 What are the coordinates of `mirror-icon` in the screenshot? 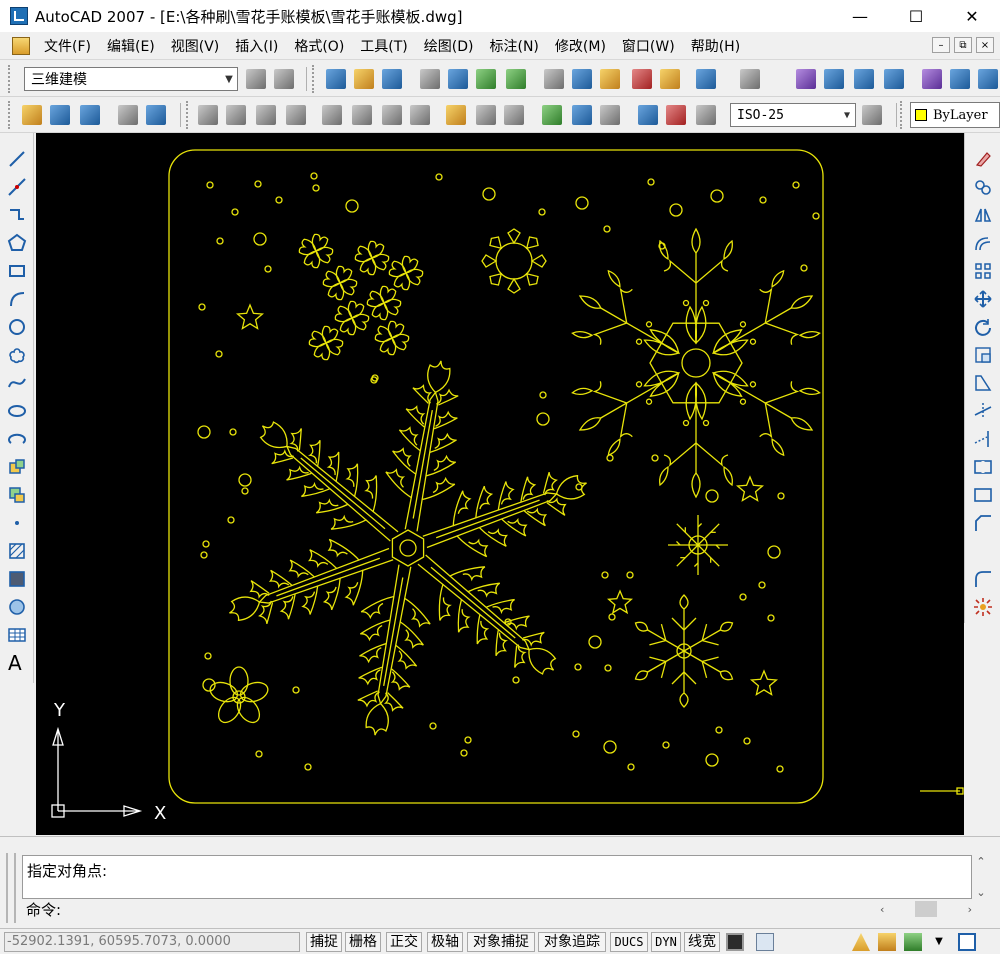 It's located at (983, 215).